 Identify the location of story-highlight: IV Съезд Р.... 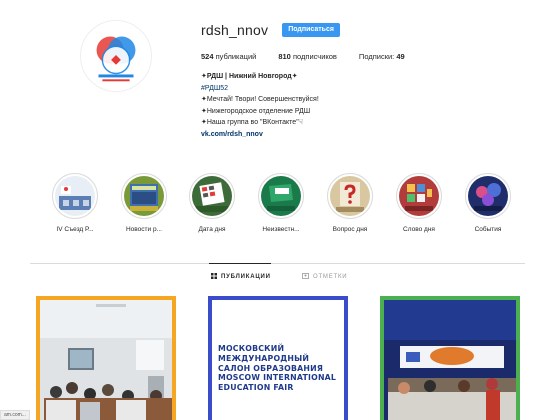
(75, 203).